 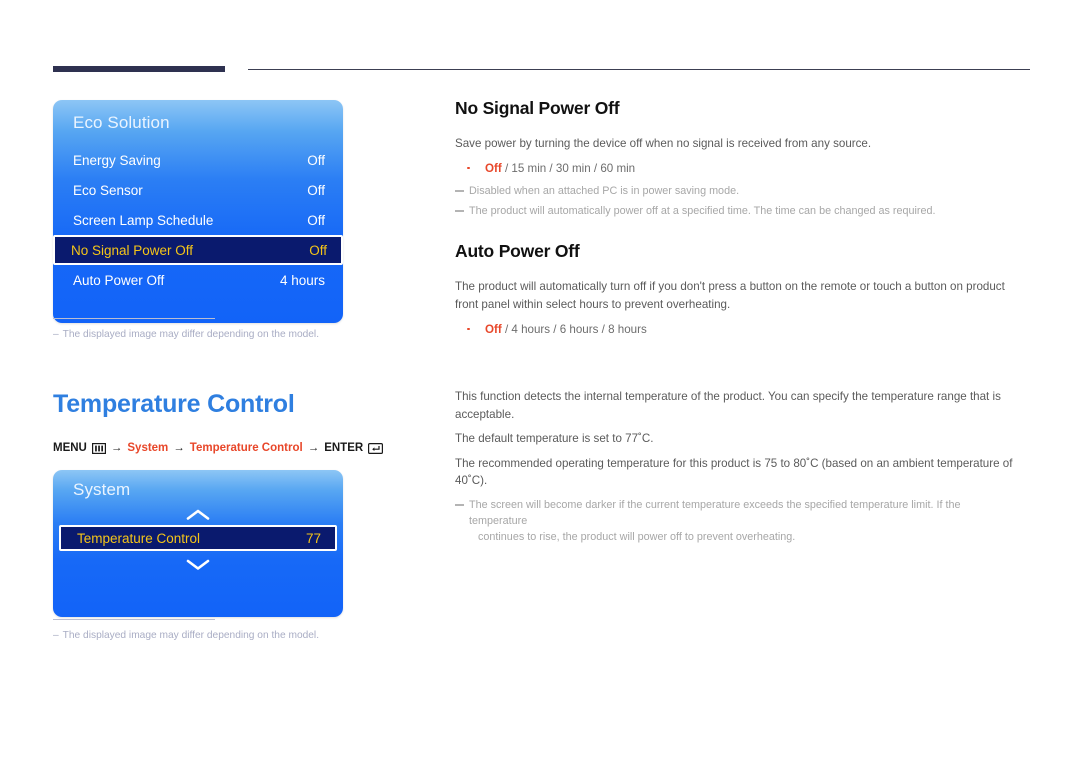 I want to click on options-list: Off / 4 hours / 6 hours / 8 hours, so click(x=735, y=329).